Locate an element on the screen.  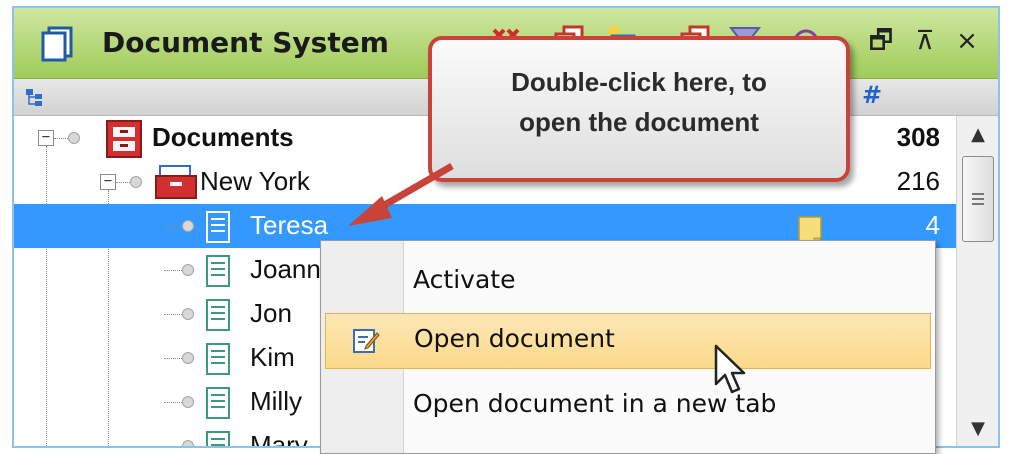
scroll-down-arrow-icon: ▼ is located at coordinates (978, 429).